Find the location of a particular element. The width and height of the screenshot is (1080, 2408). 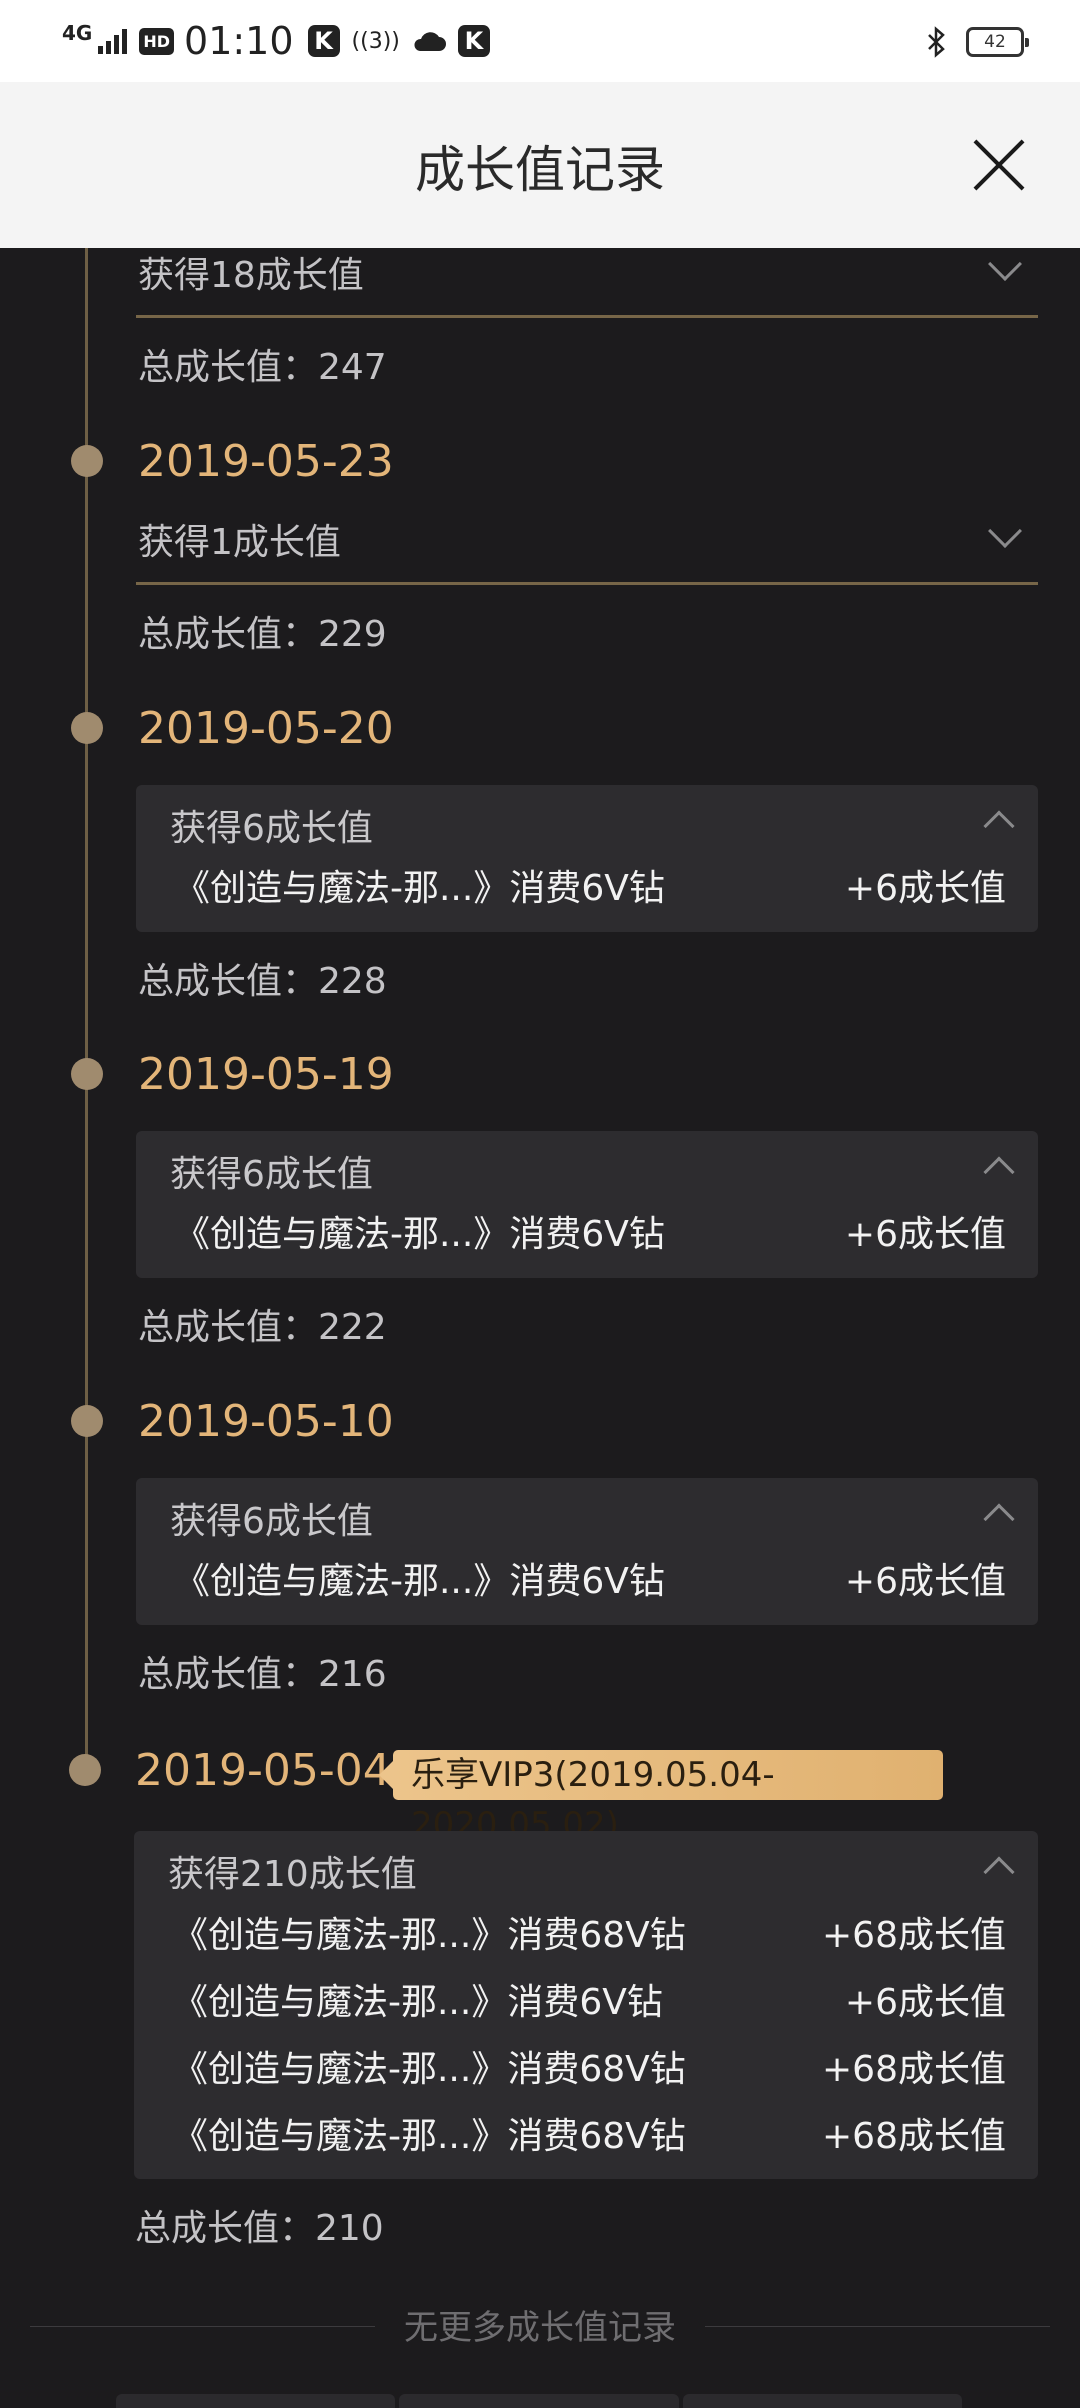

close-icon is located at coordinates (998, 165).